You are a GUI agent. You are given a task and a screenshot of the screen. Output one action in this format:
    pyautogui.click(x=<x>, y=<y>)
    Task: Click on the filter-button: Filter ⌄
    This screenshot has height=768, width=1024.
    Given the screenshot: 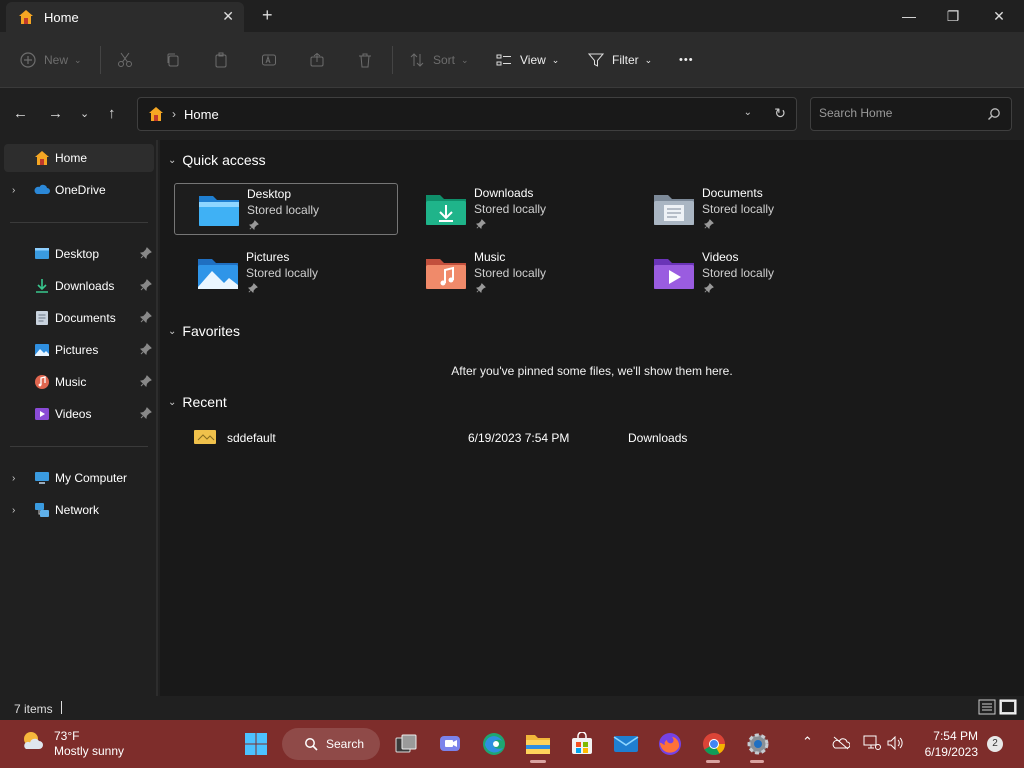 What is the action you would take?
    pyautogui.click(x=620, y=60)
    